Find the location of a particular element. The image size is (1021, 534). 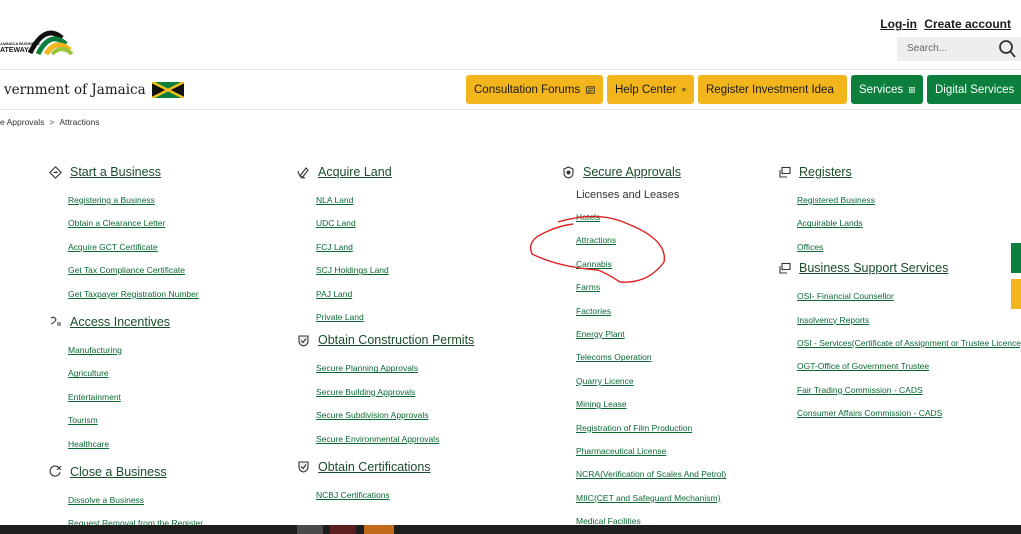

breadcrumb: e Approvals > Attractions is located at coordinates (50, 122).